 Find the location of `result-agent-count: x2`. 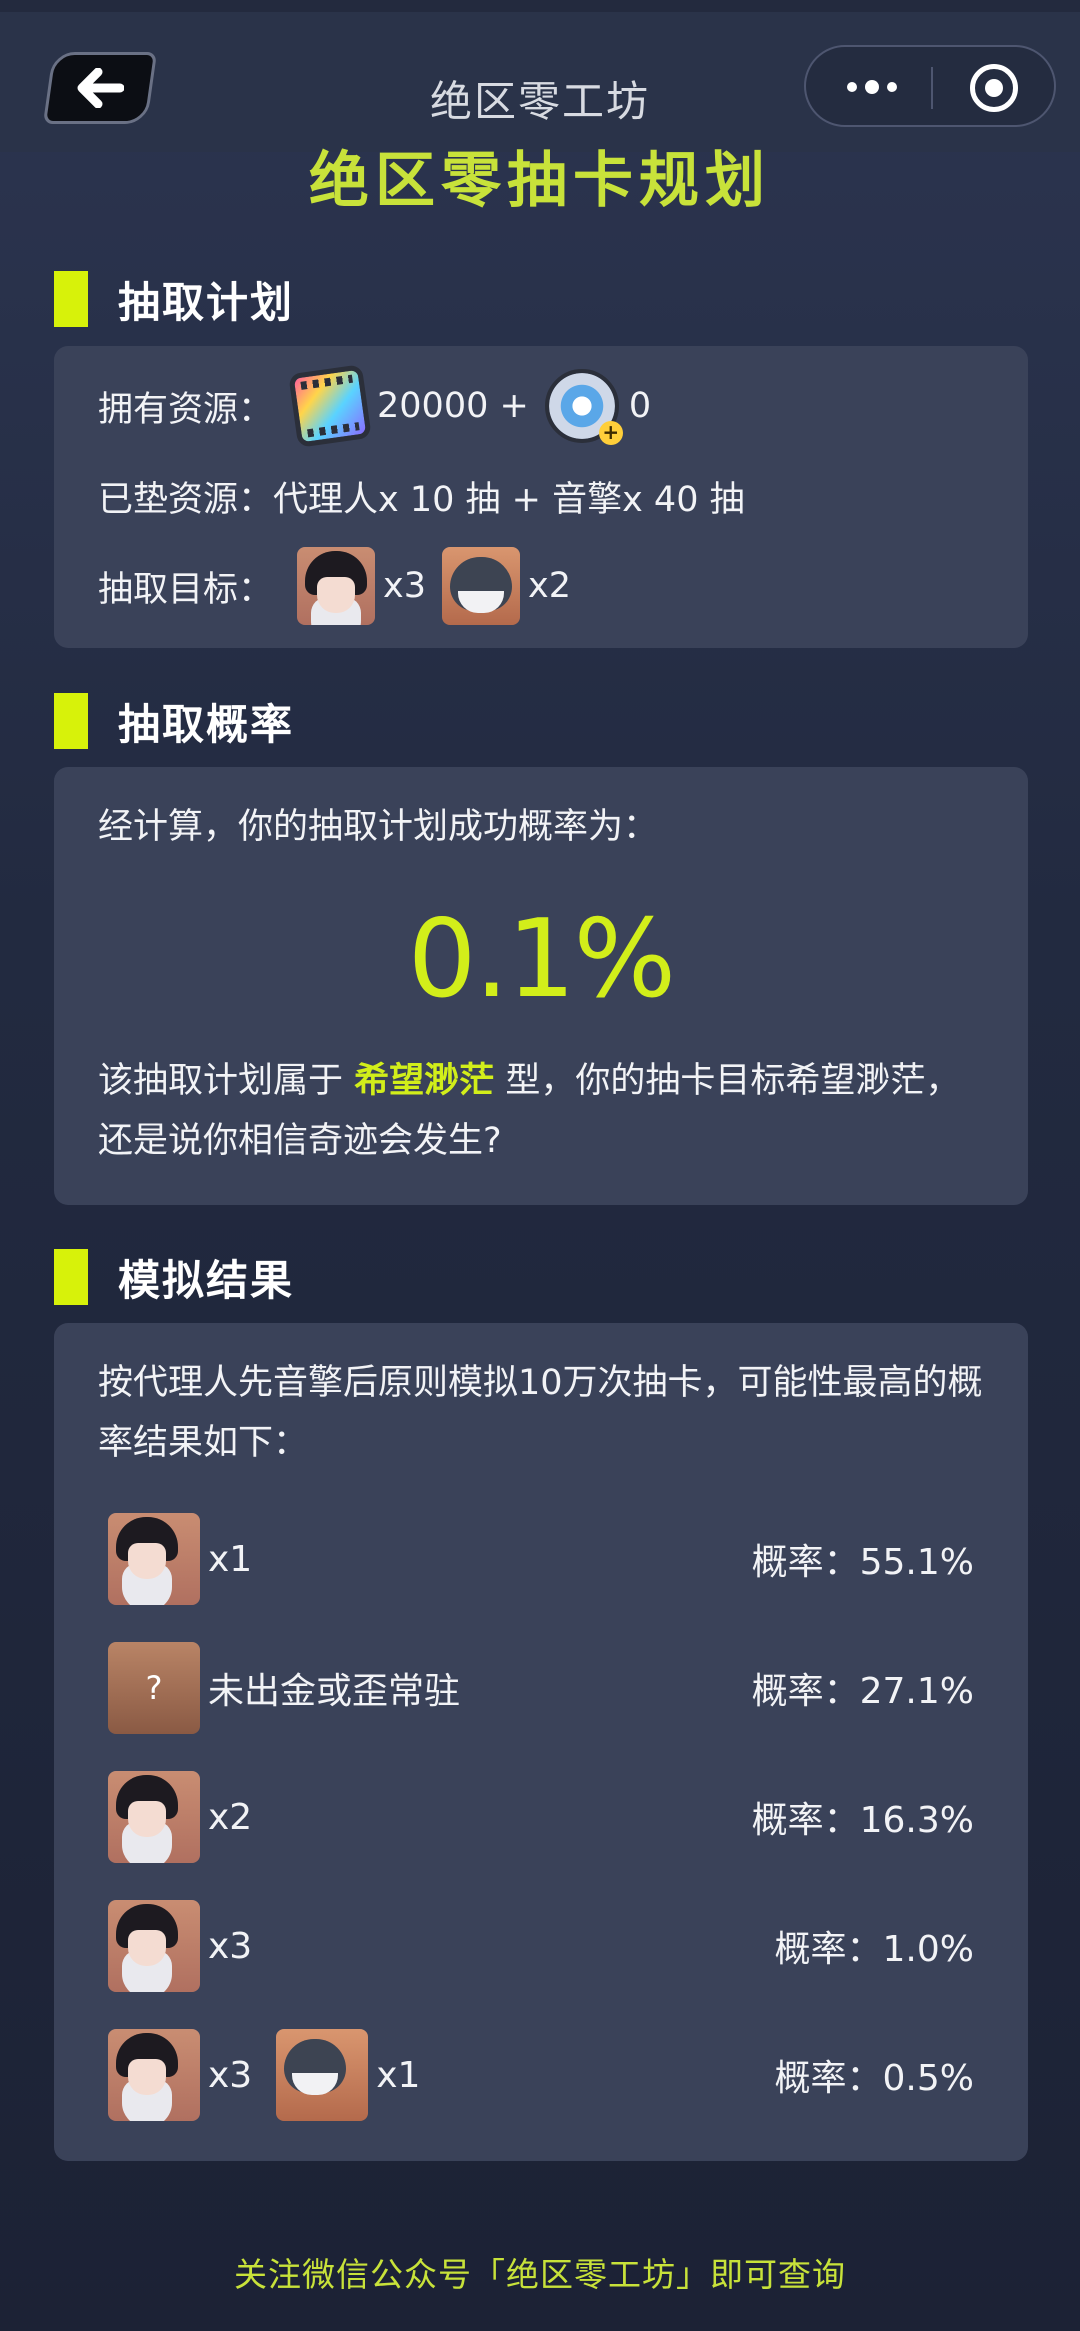

result-agent-count: x2 is located at coordinates (230, 1817).